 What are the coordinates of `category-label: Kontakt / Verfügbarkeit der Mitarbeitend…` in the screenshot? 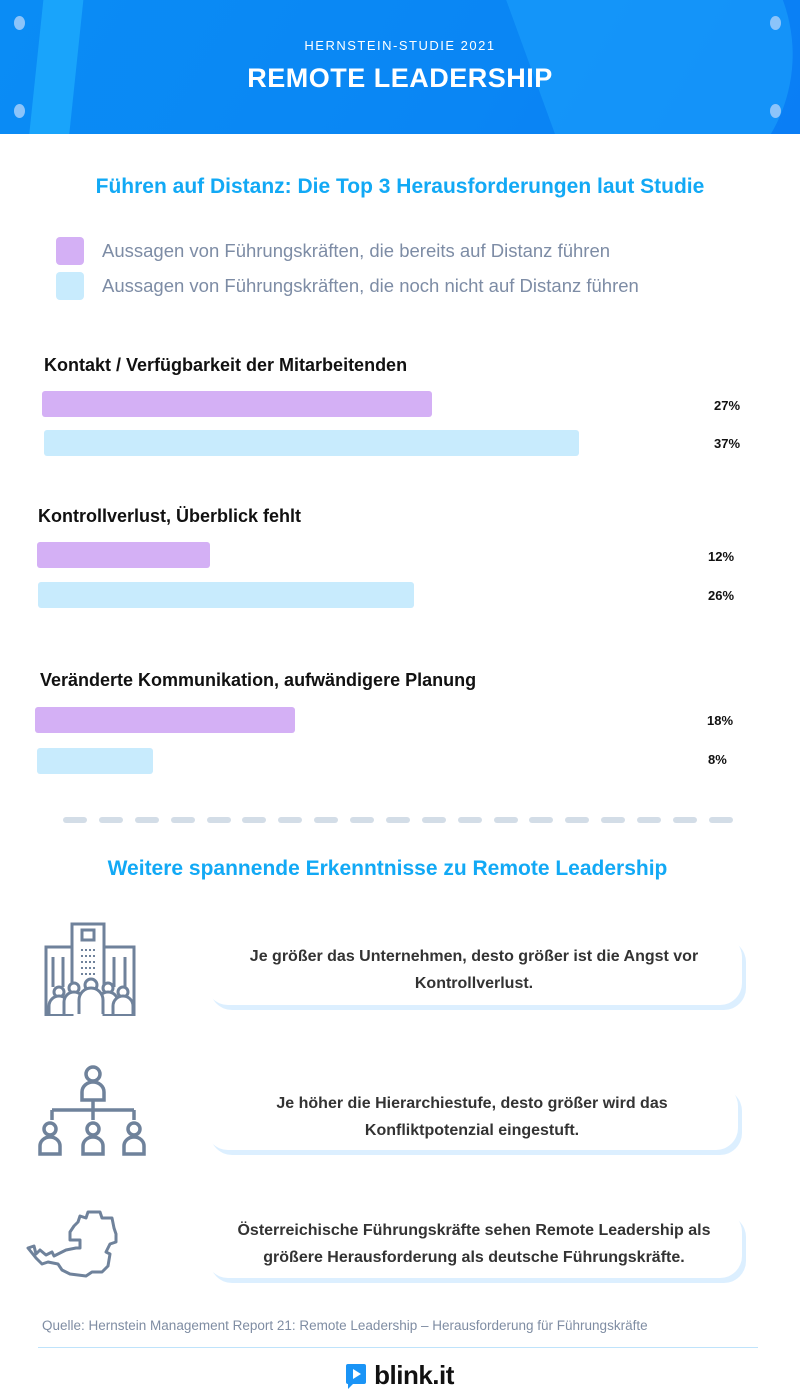 It's located at (226, 365).